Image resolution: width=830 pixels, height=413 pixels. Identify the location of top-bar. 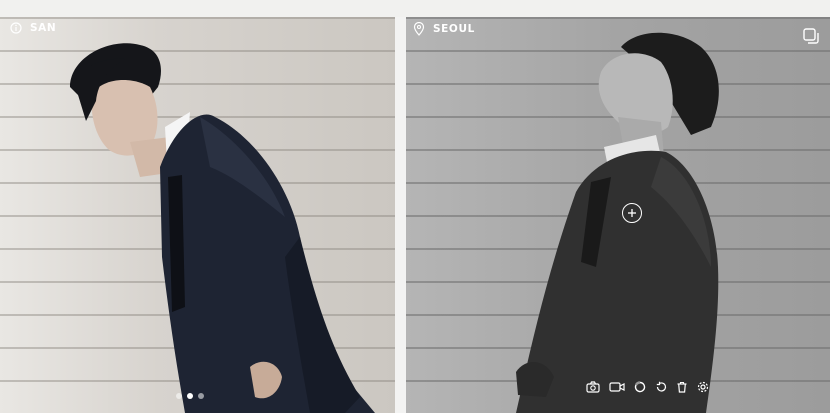
(415, 8).